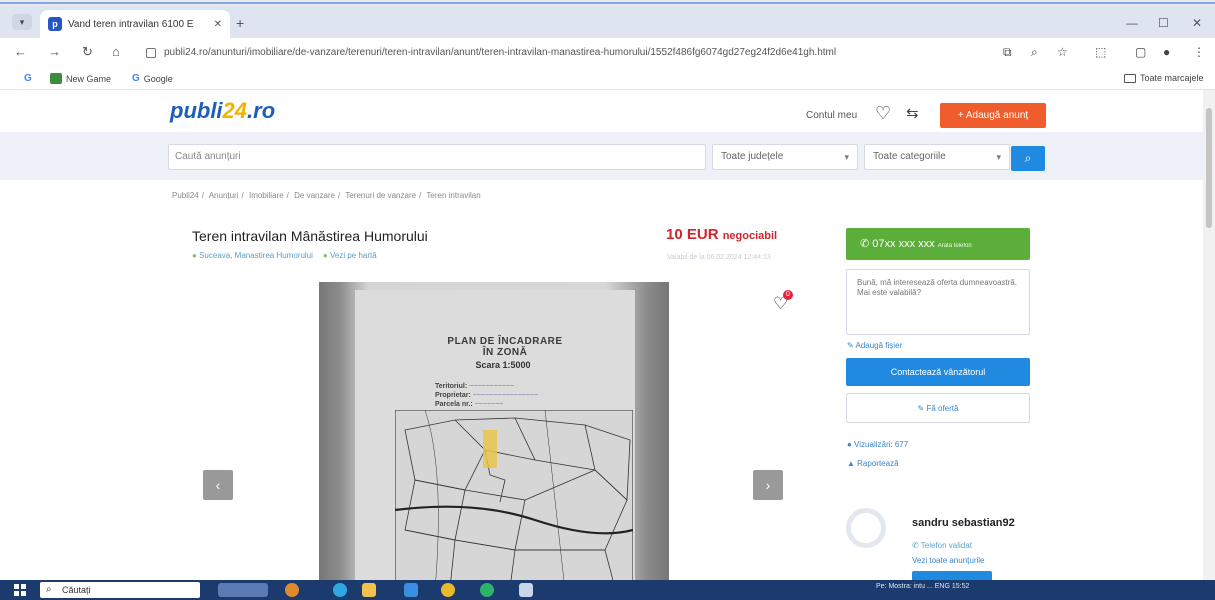 The image size is (1215, 600). What do you see at coordinates (369, 590) in the screenshot?
I see `file-explorer-icon` at bounding box center [369, 590].